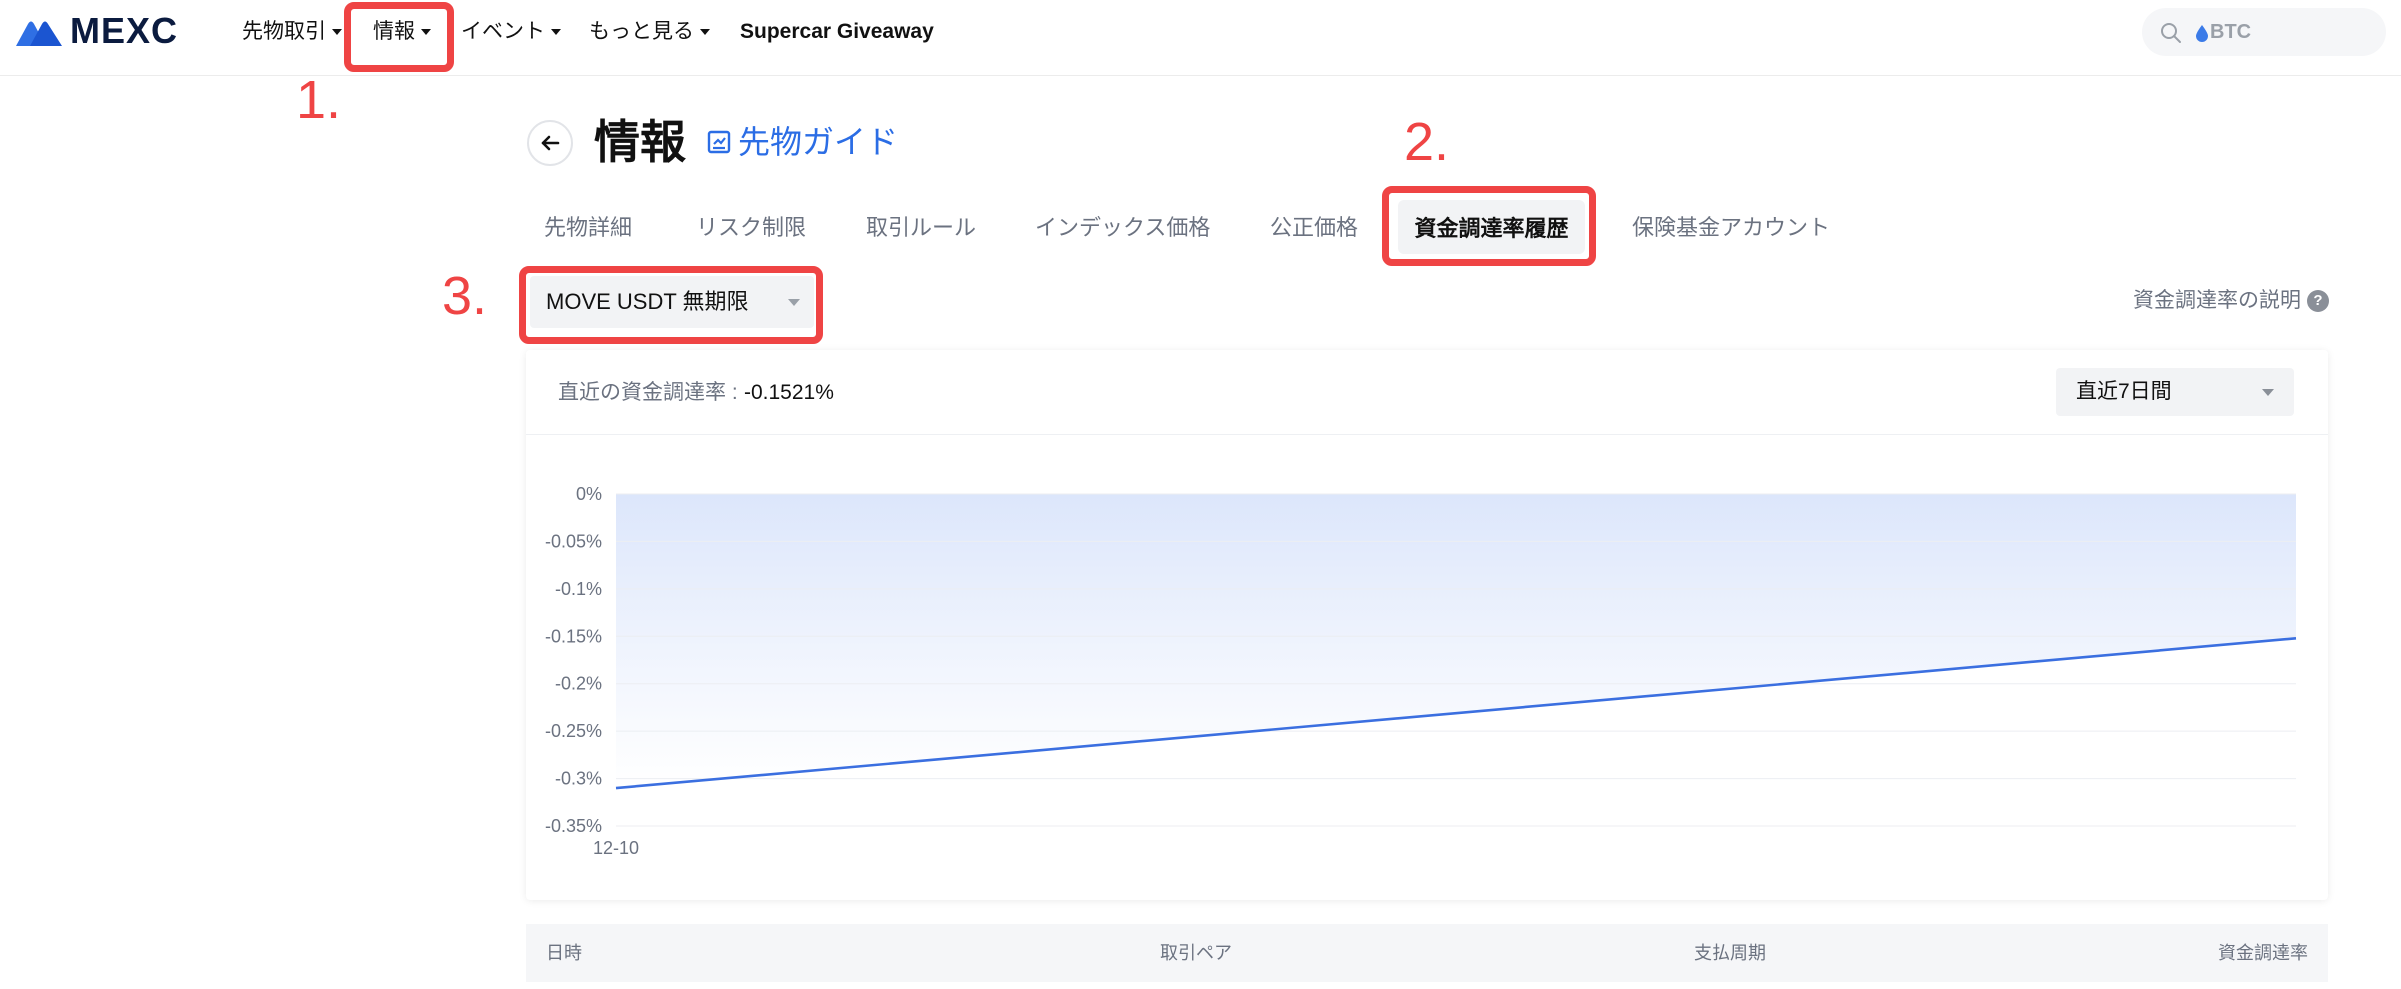  Describe the element at coordinates (2171, 33) in the screenshot. I see `search-icon` at that location.